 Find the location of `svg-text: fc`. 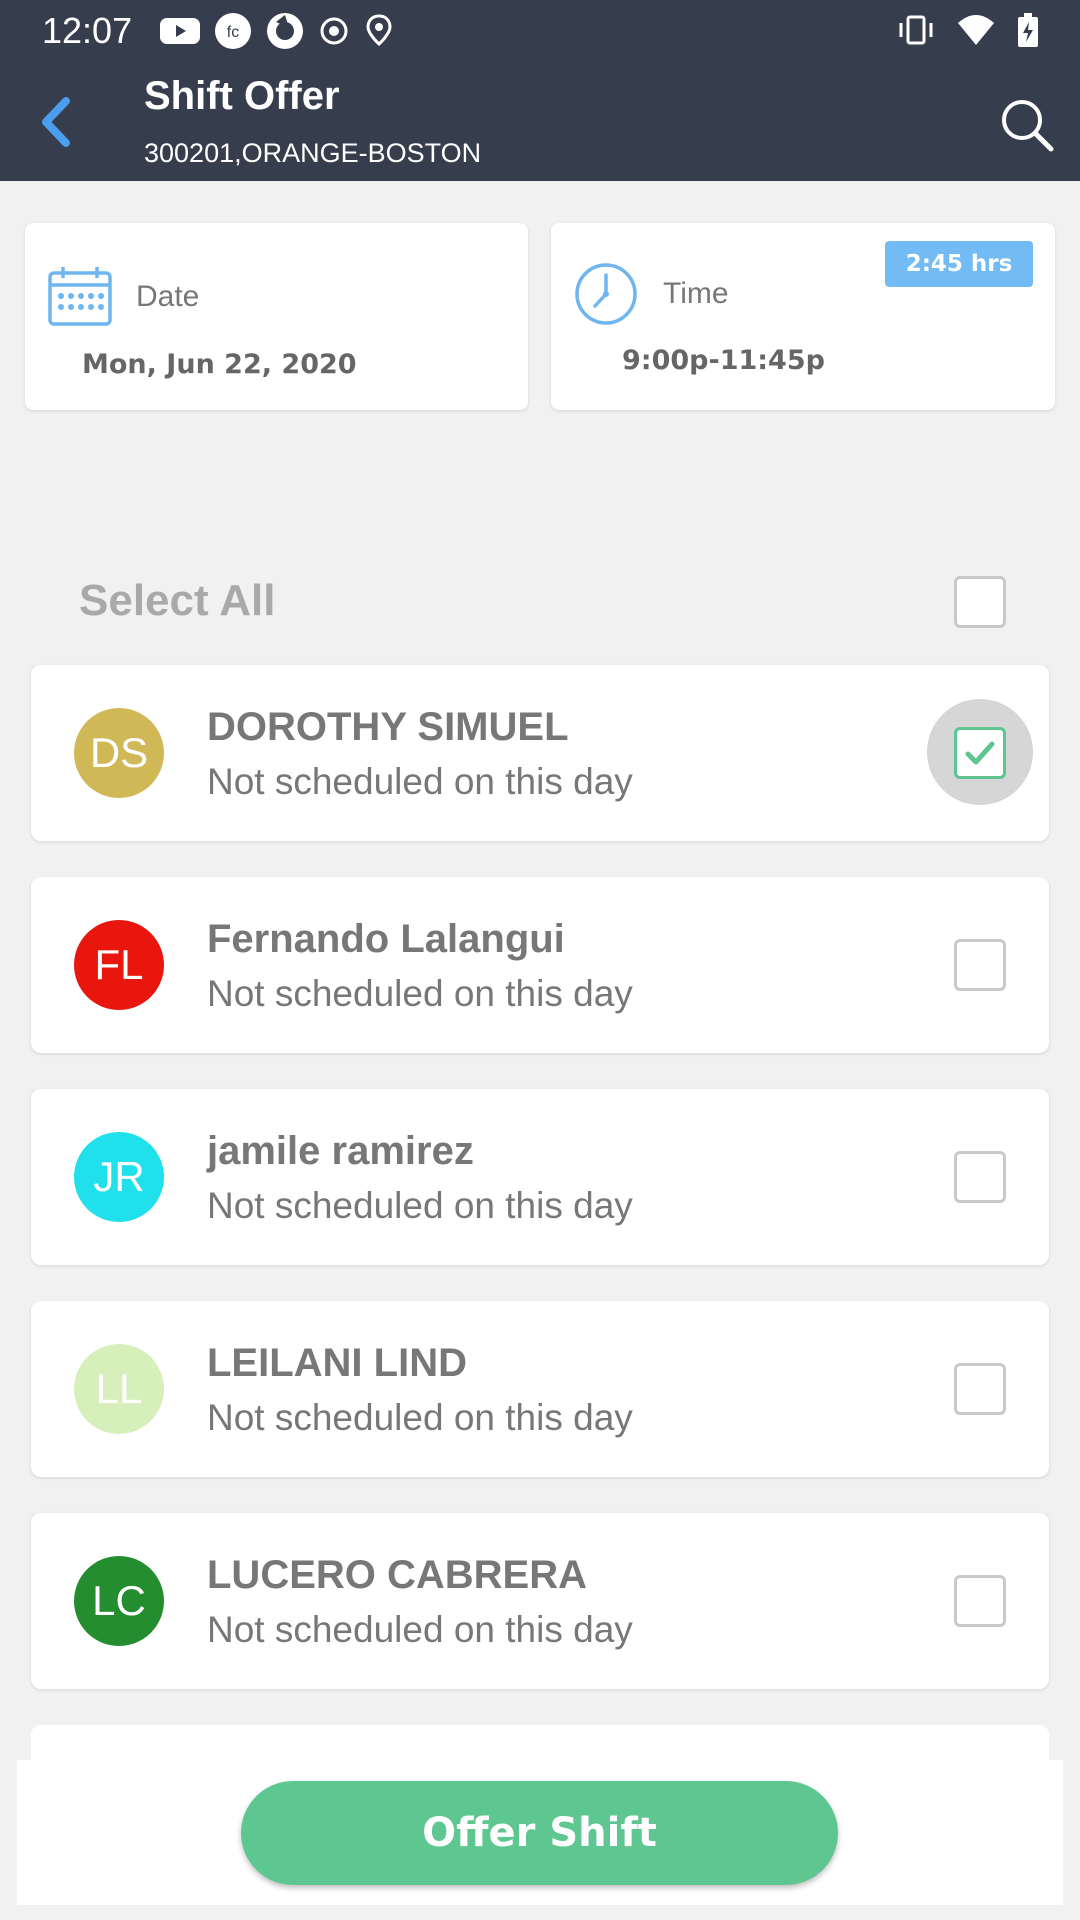

svg-text: fc is located at coordinates (233, 32).